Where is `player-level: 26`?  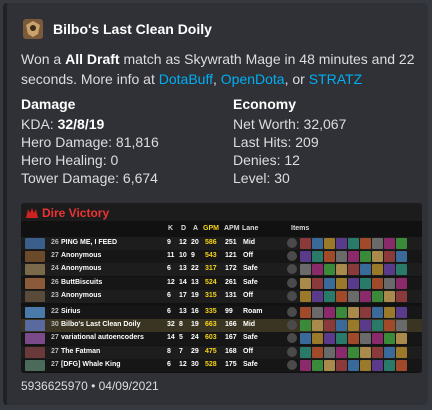 player-level: 26 is located at coordinates (55, 282).